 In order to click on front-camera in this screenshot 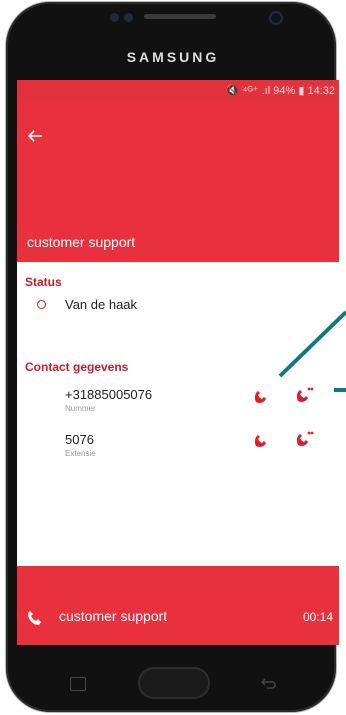, I will do `click(276, 18)`.